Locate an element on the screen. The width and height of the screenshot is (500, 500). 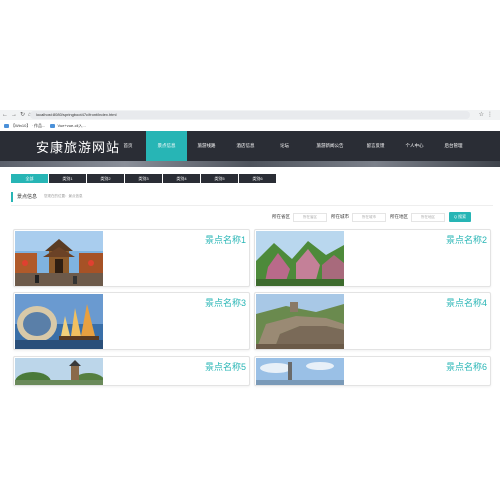
attraction-photo-pagoda is located at coordinates (59, 371).